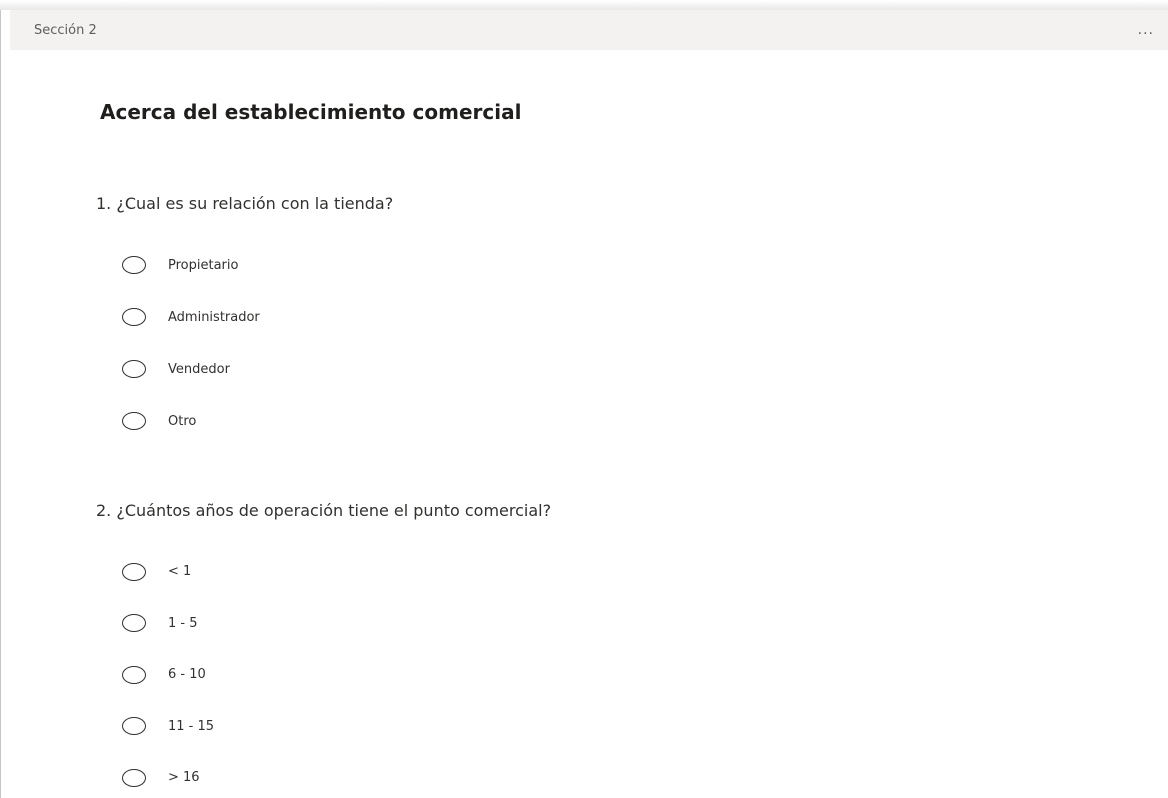 The width and height of the screenshot is (1168, 798). Describe the element at coordinates (180, 572) in the screenshot. I see `option-label: < 1` at that location.